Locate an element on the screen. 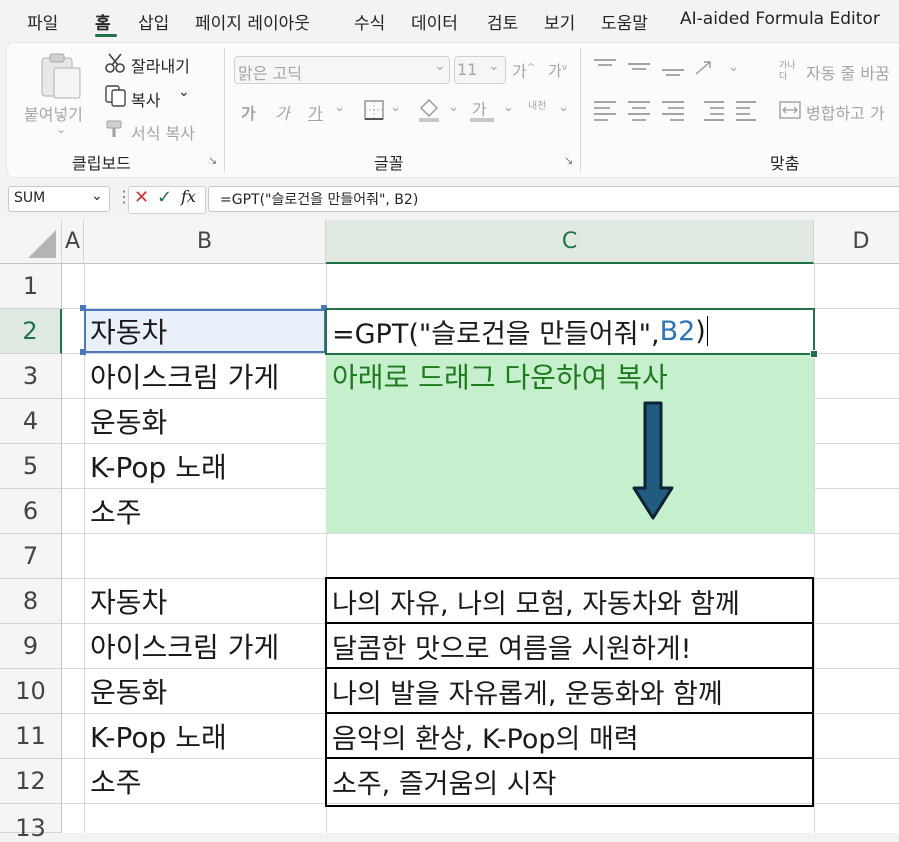 The width and height of the screenshot is (899, 842). bold-button: 가 is located at coordinates (248, 112).